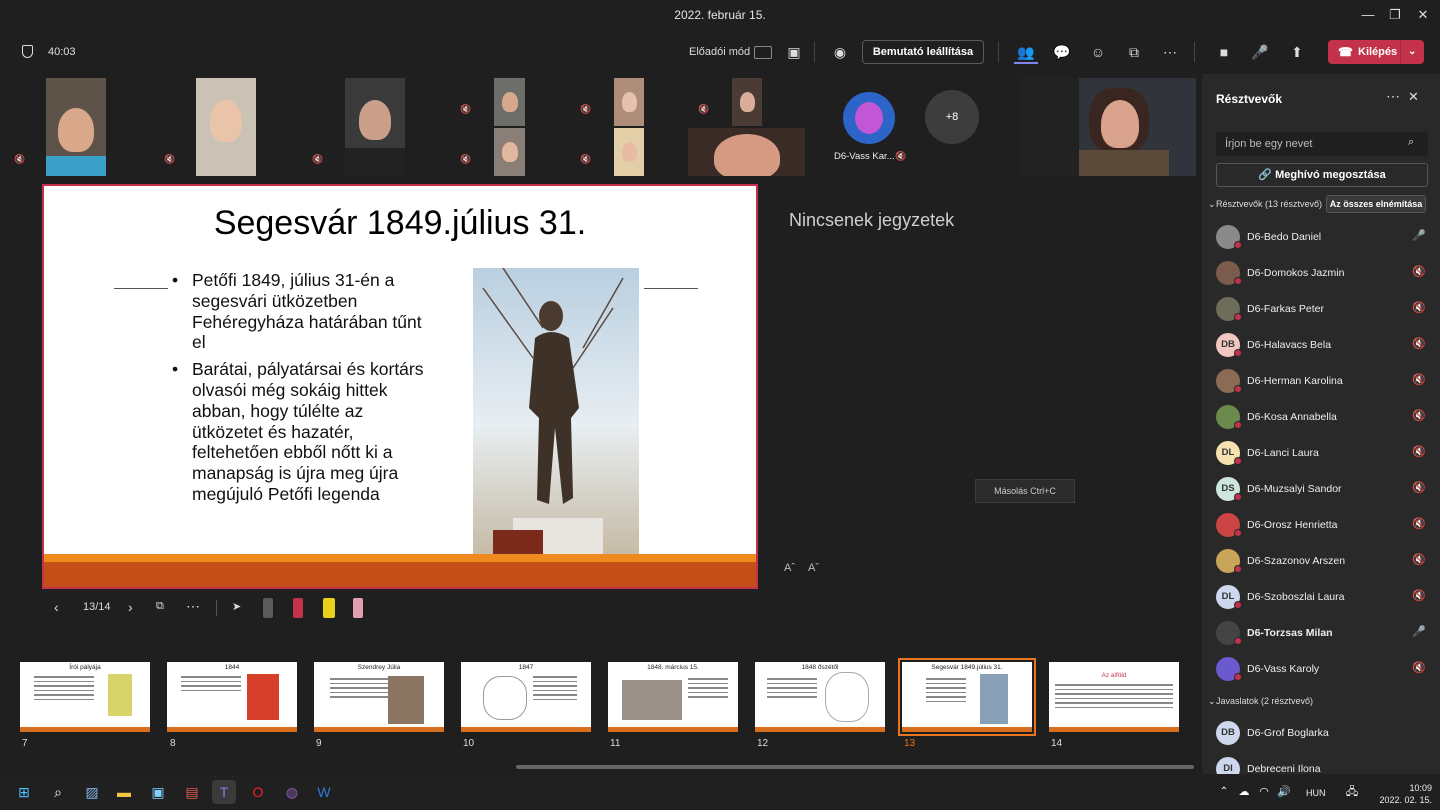 The width and height of the screenshot is (1440, 810). What do you see at coordinates (789, 568) in the screenshot?
I see `increase-font-button: Aˆ` at bounding box center [789, 568].